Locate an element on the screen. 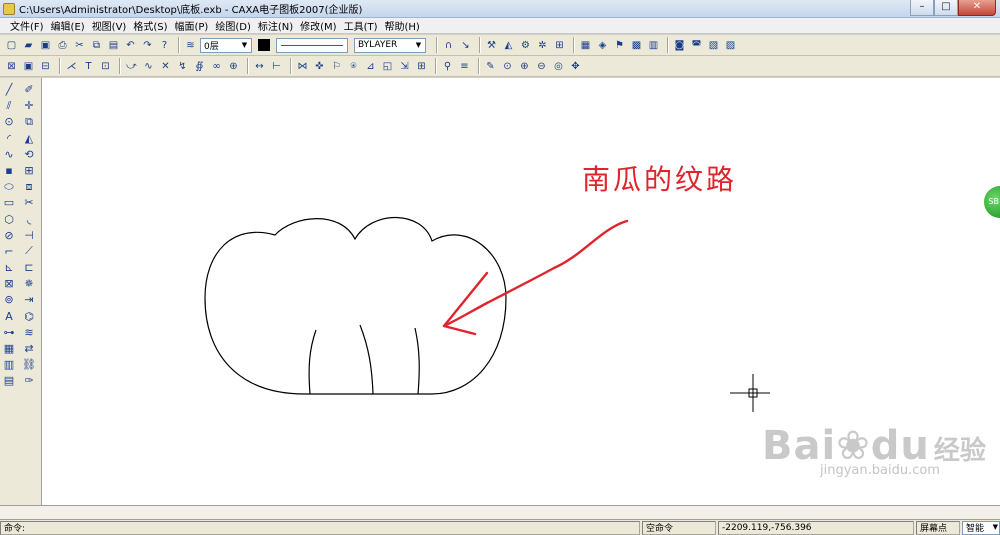  tool-icon: ⊠ is located at coordinates (11, 66).